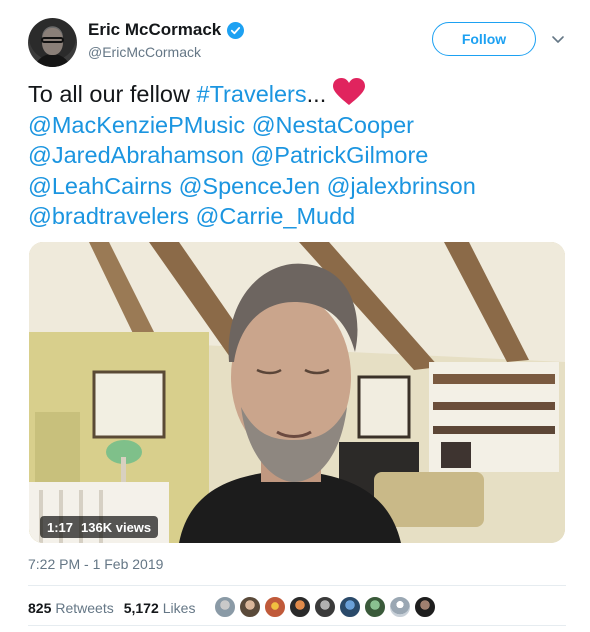 The image size is (590, 632). Describe the element at coordinates (236, 30) in the screenshot. I see `verified-icon` at that location.